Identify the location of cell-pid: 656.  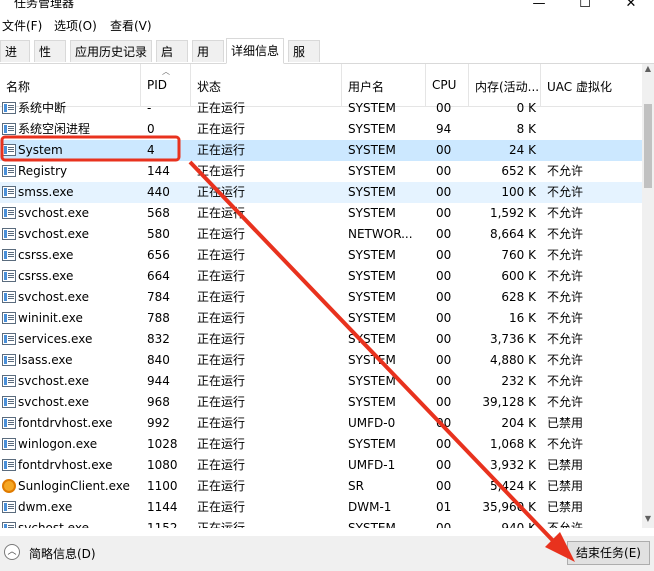
(158, 255).